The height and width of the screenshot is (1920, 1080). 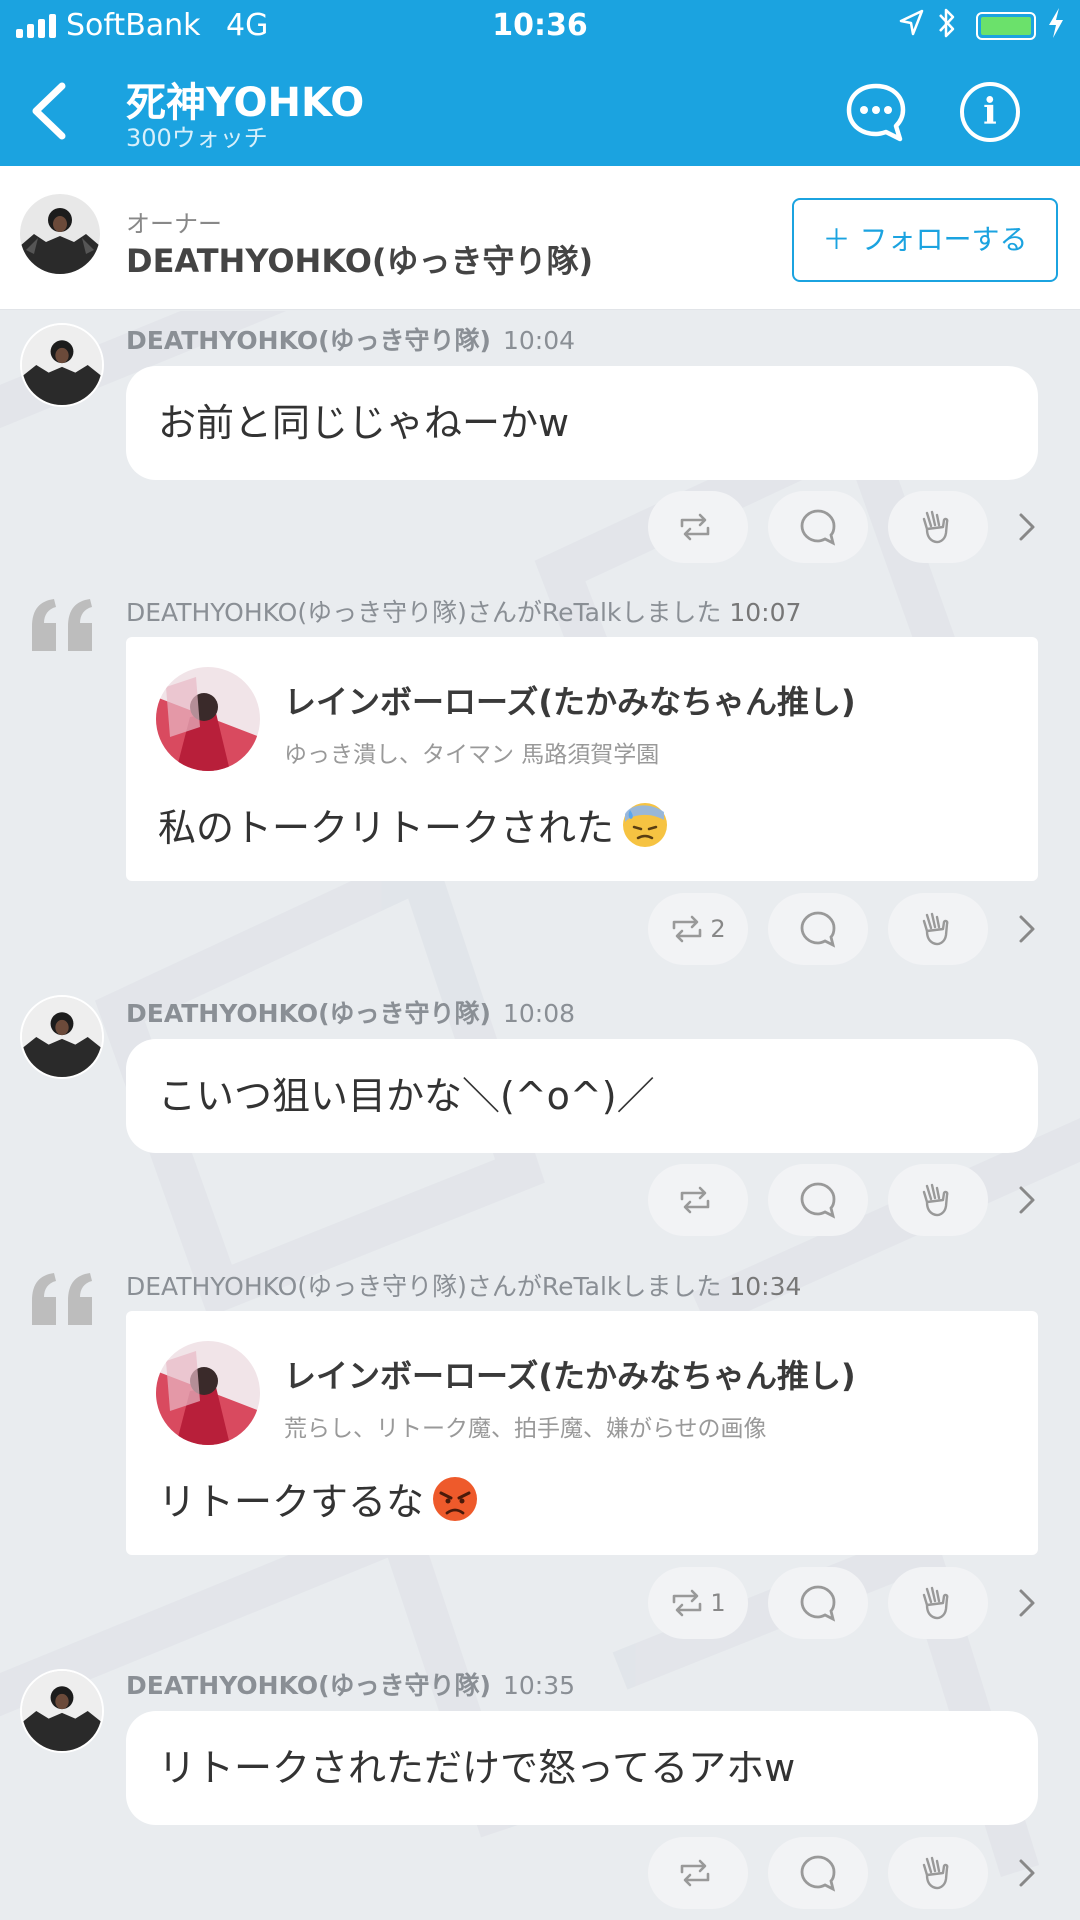 What do you see at coordinates (1056, 27) in the screenshot?
I see `charging-bolt-icon` at bounding box center [1056, 27].